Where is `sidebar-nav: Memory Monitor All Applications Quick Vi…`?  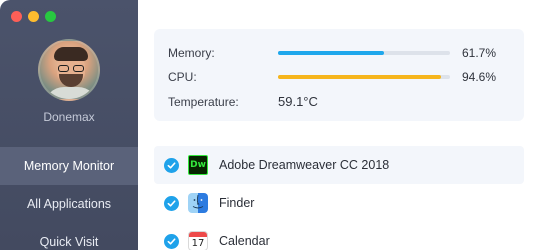
sidebar-nav: Memory Monitor All Applications Quick Vi… is located at coordinates (69, 198).